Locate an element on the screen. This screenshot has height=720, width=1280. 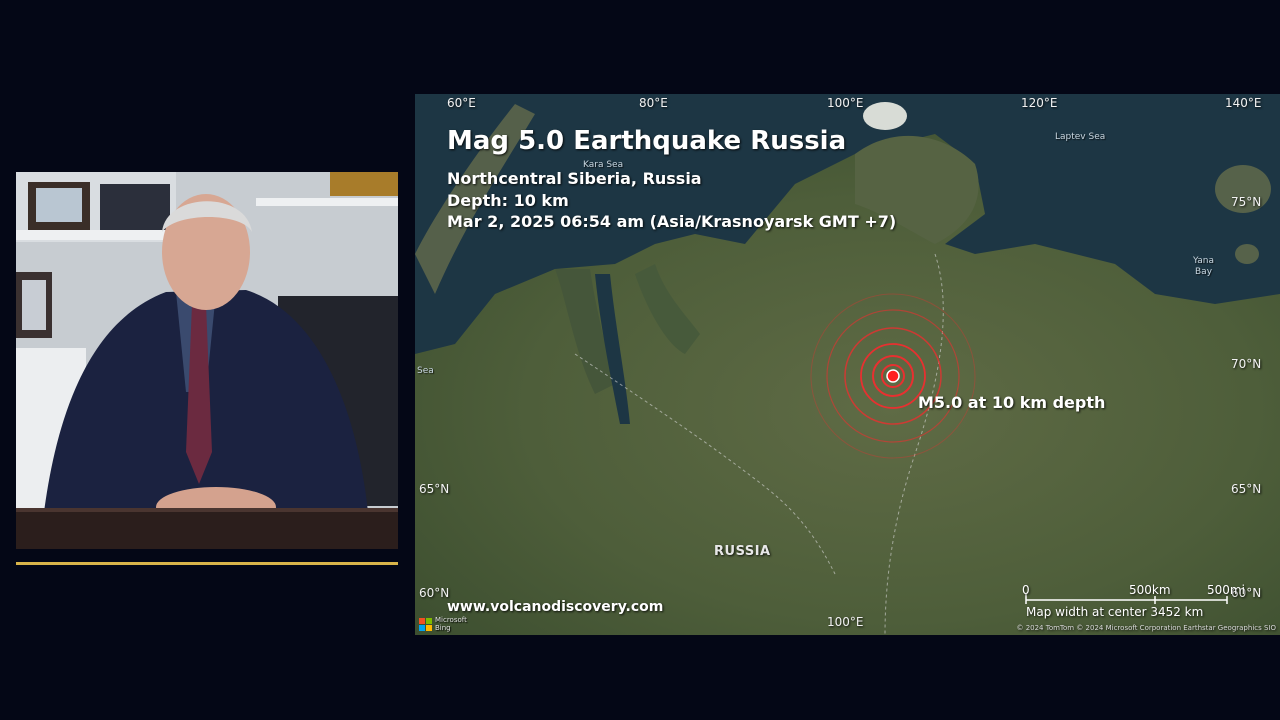
lat-75n-right: 75°N is located at coordinates (1246, 202).